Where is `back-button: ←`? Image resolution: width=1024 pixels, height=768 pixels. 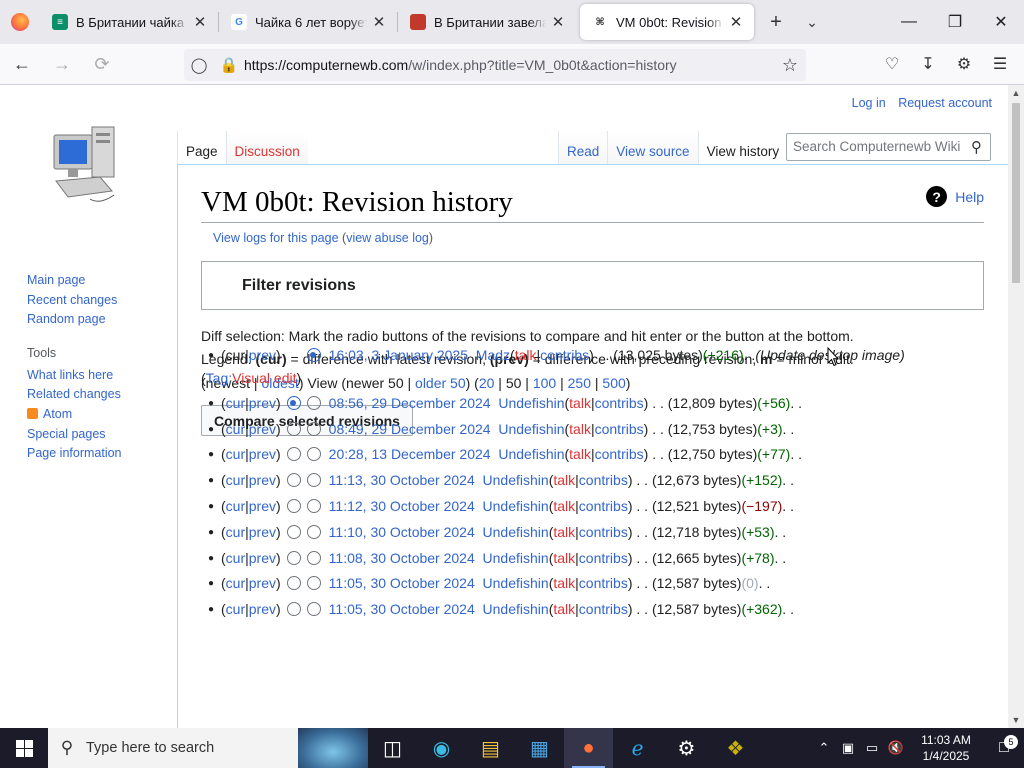 back-button: ← is located at coordinates (22, 64).